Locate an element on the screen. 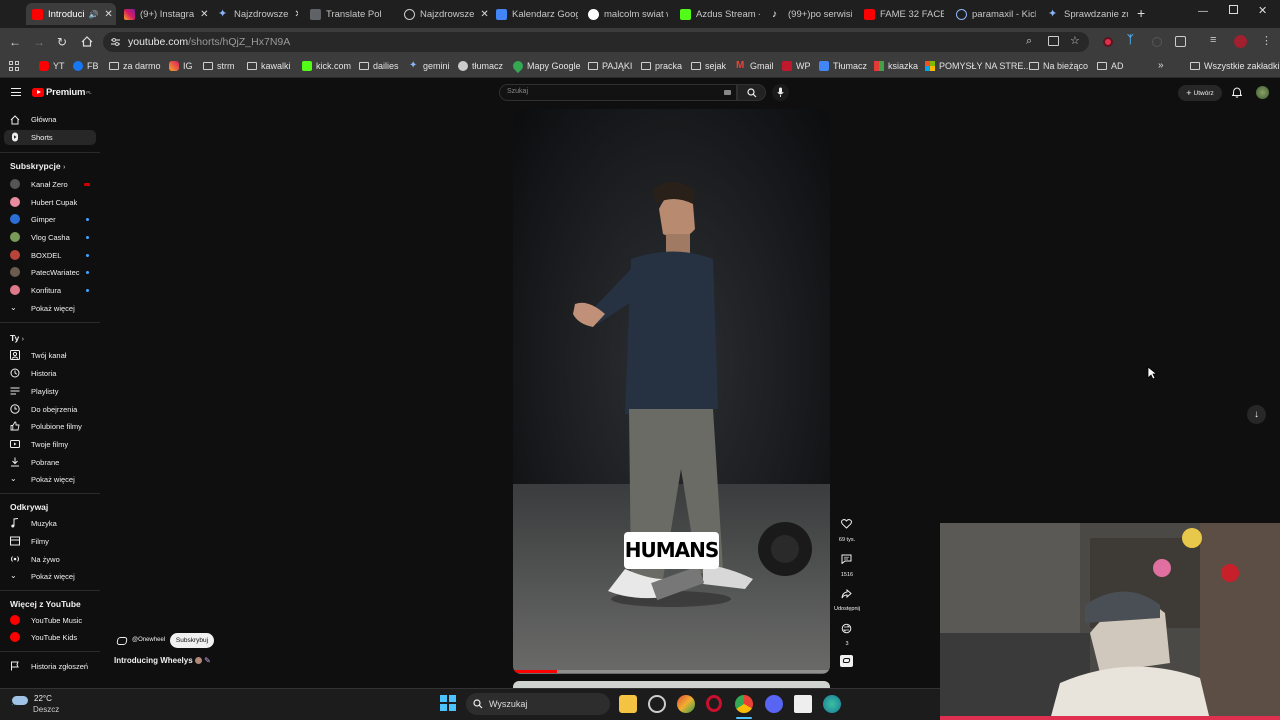  sidebar-item-watch-later: Do obejrzenia is located at coordinates (43, 409).